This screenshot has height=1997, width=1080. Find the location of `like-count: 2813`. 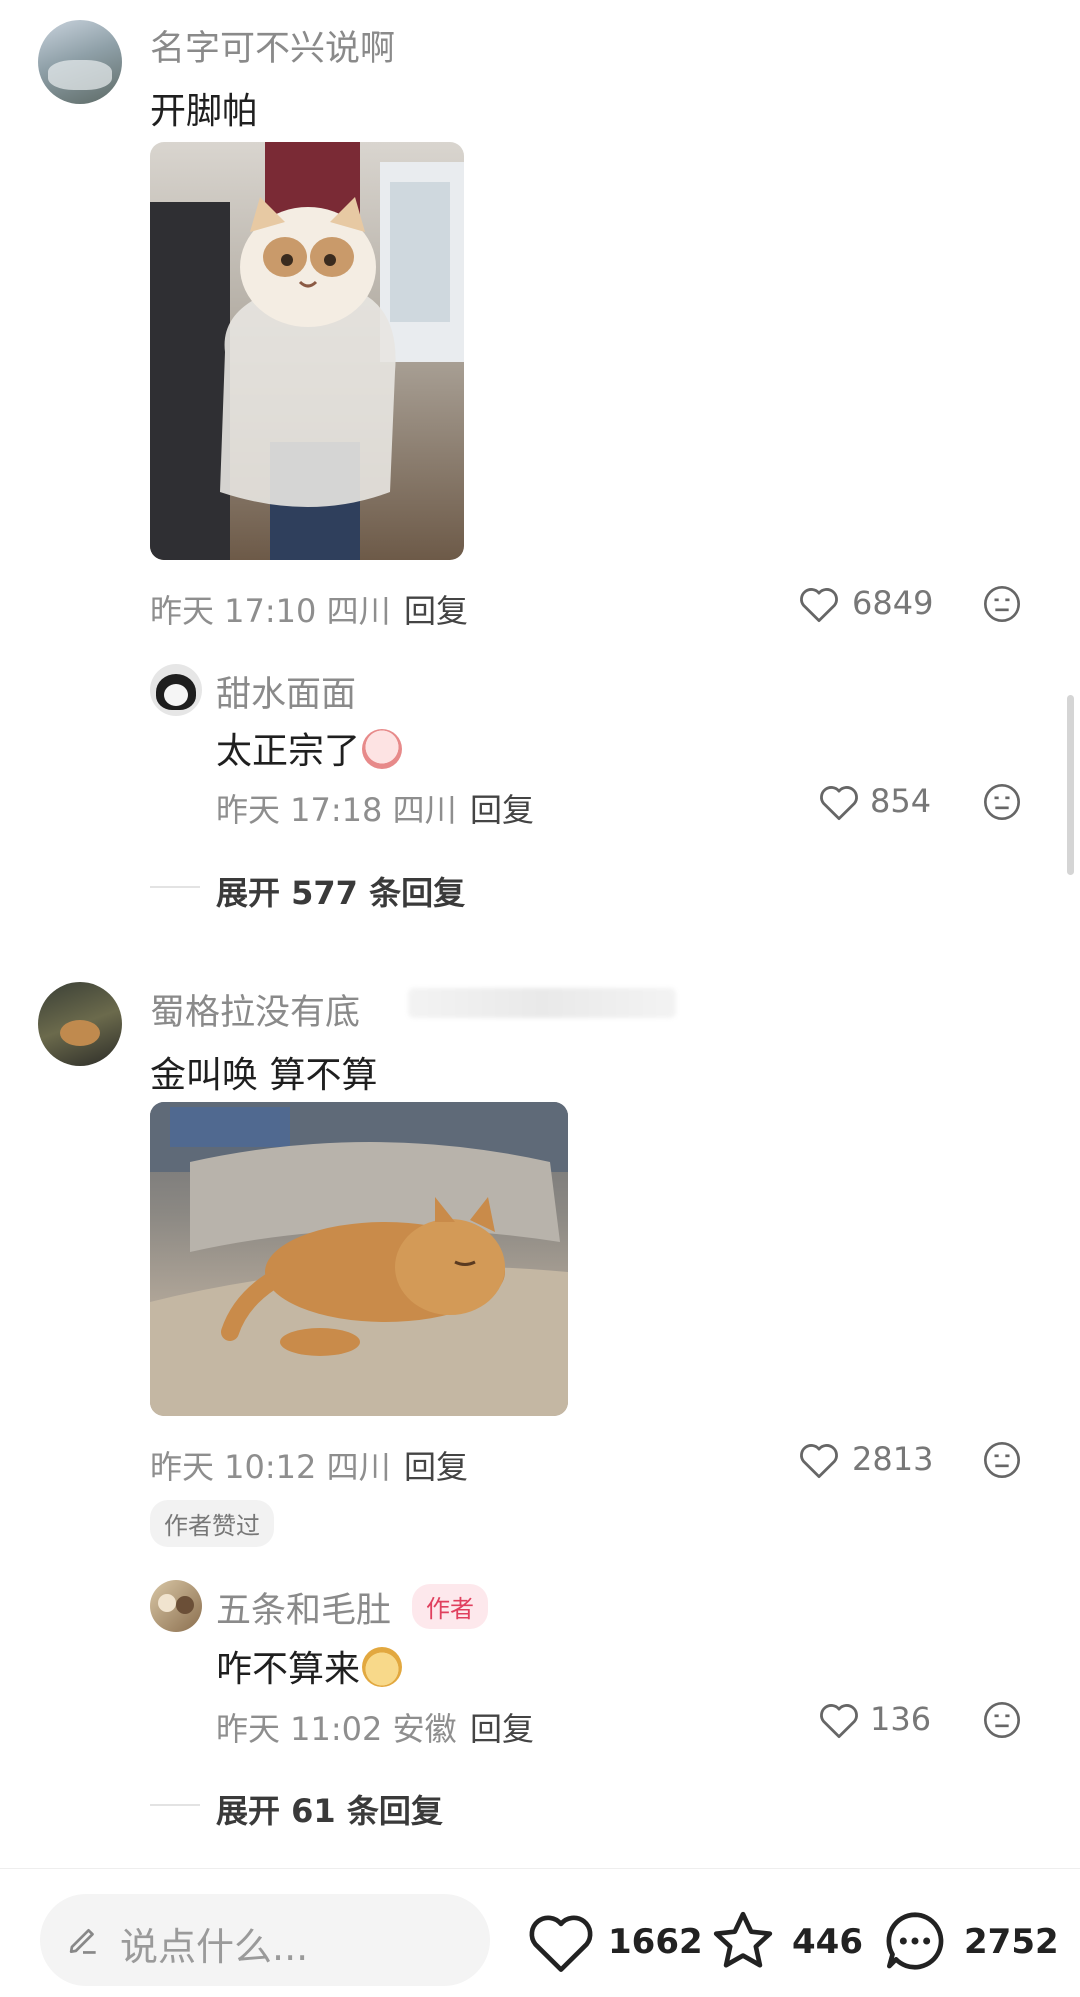

like-count: 2813 is located at coordinates (893, 1459).